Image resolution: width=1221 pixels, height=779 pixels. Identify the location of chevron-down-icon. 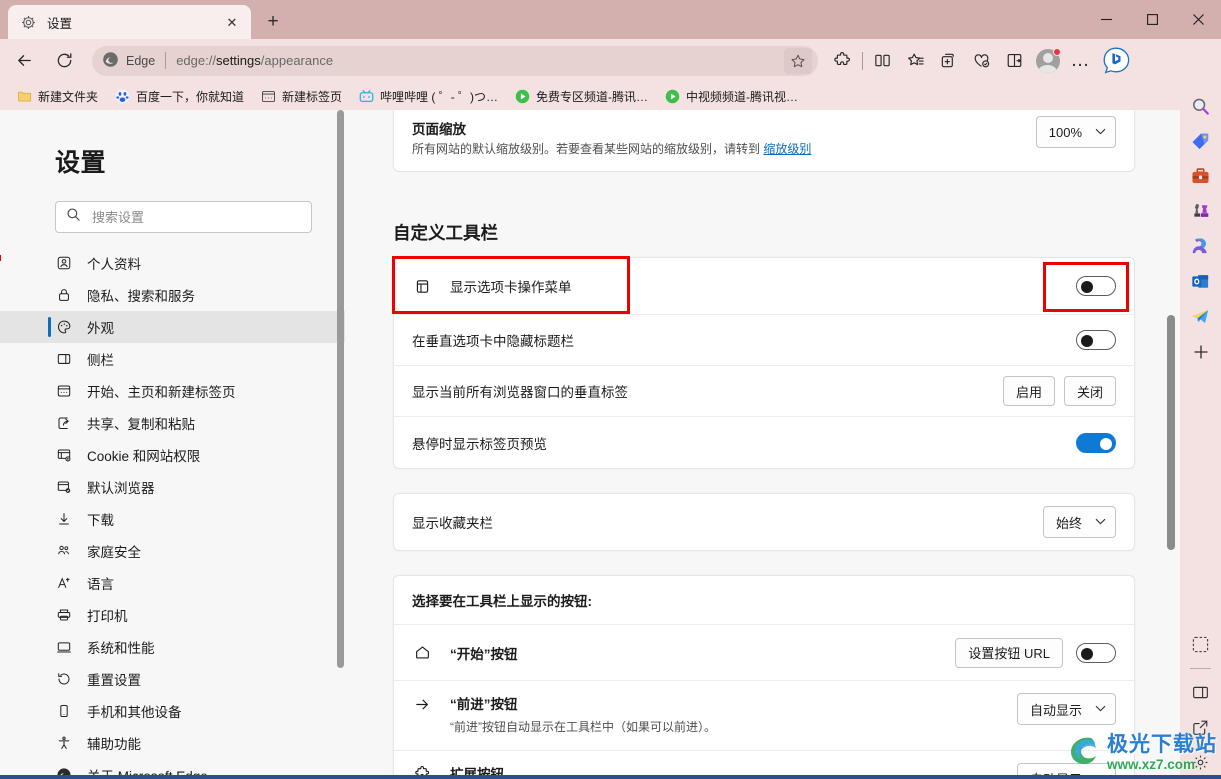
(1100, 132).